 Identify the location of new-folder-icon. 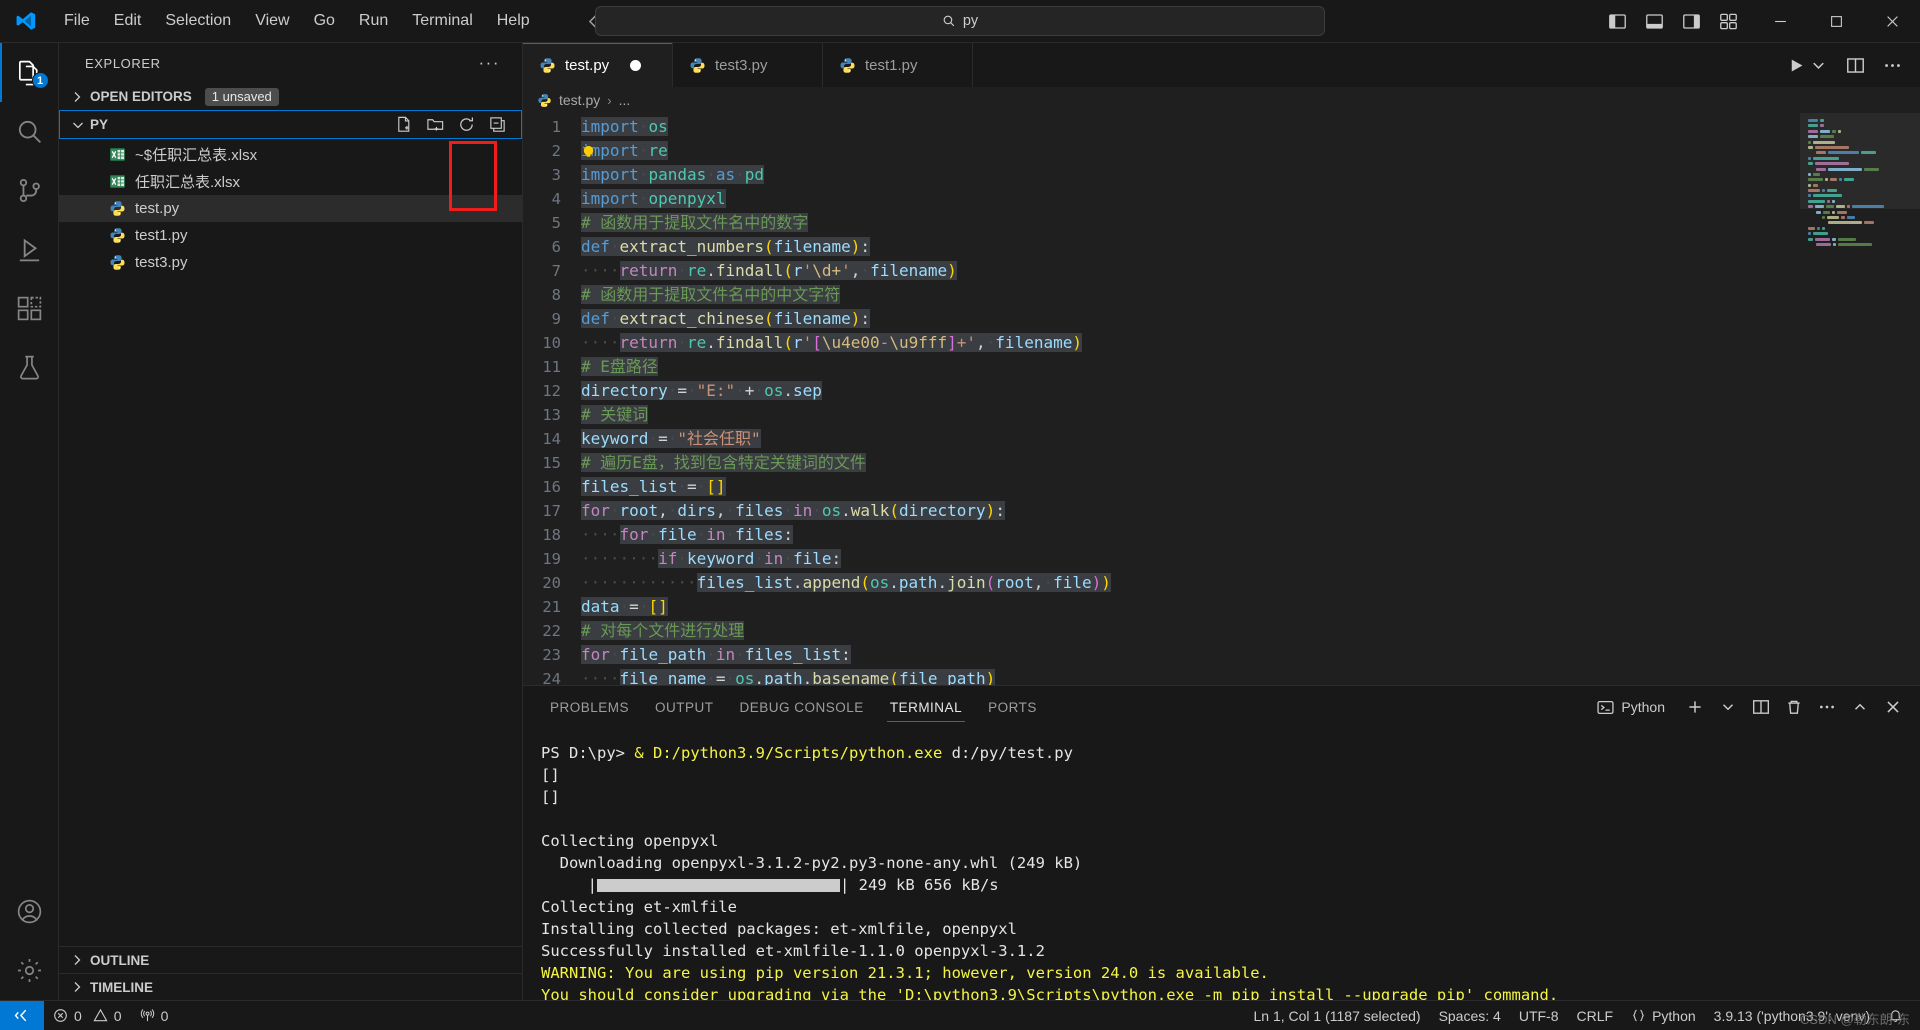
(435, 124).